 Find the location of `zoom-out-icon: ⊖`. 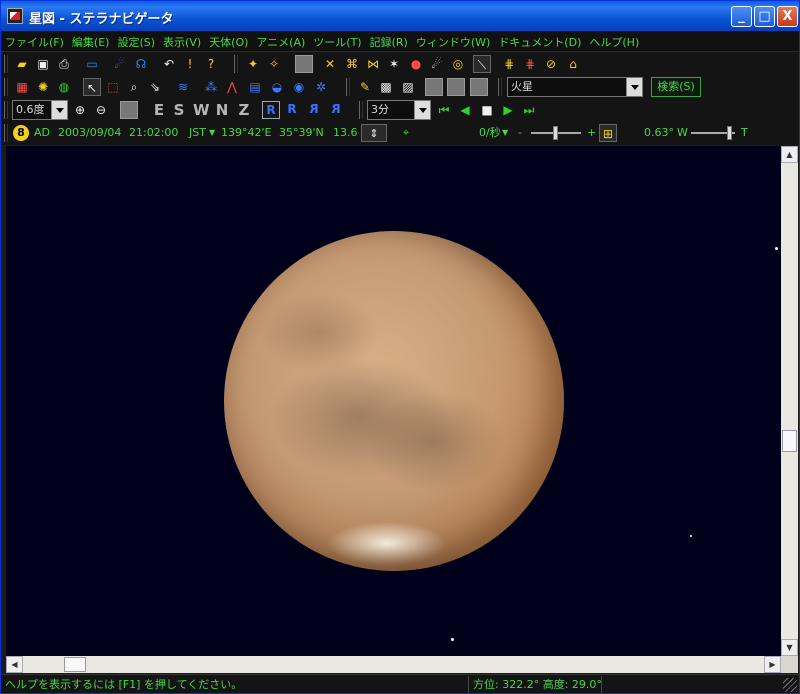

zoom-out-icon: ⊖ is located at coordinates (101, 110).